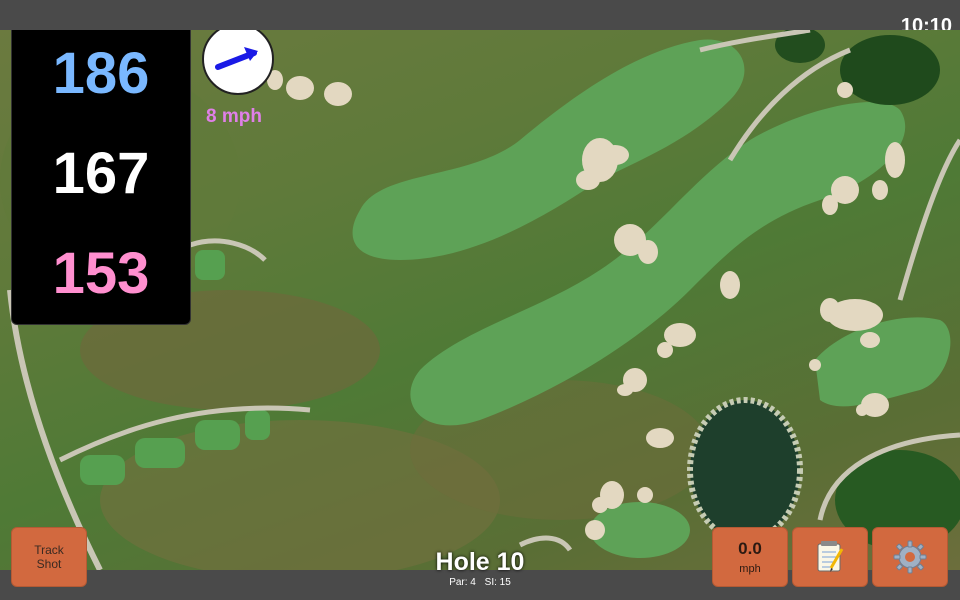 The image size is (960, 600). I want to click on distance-middle: 167, so click(101, 173).